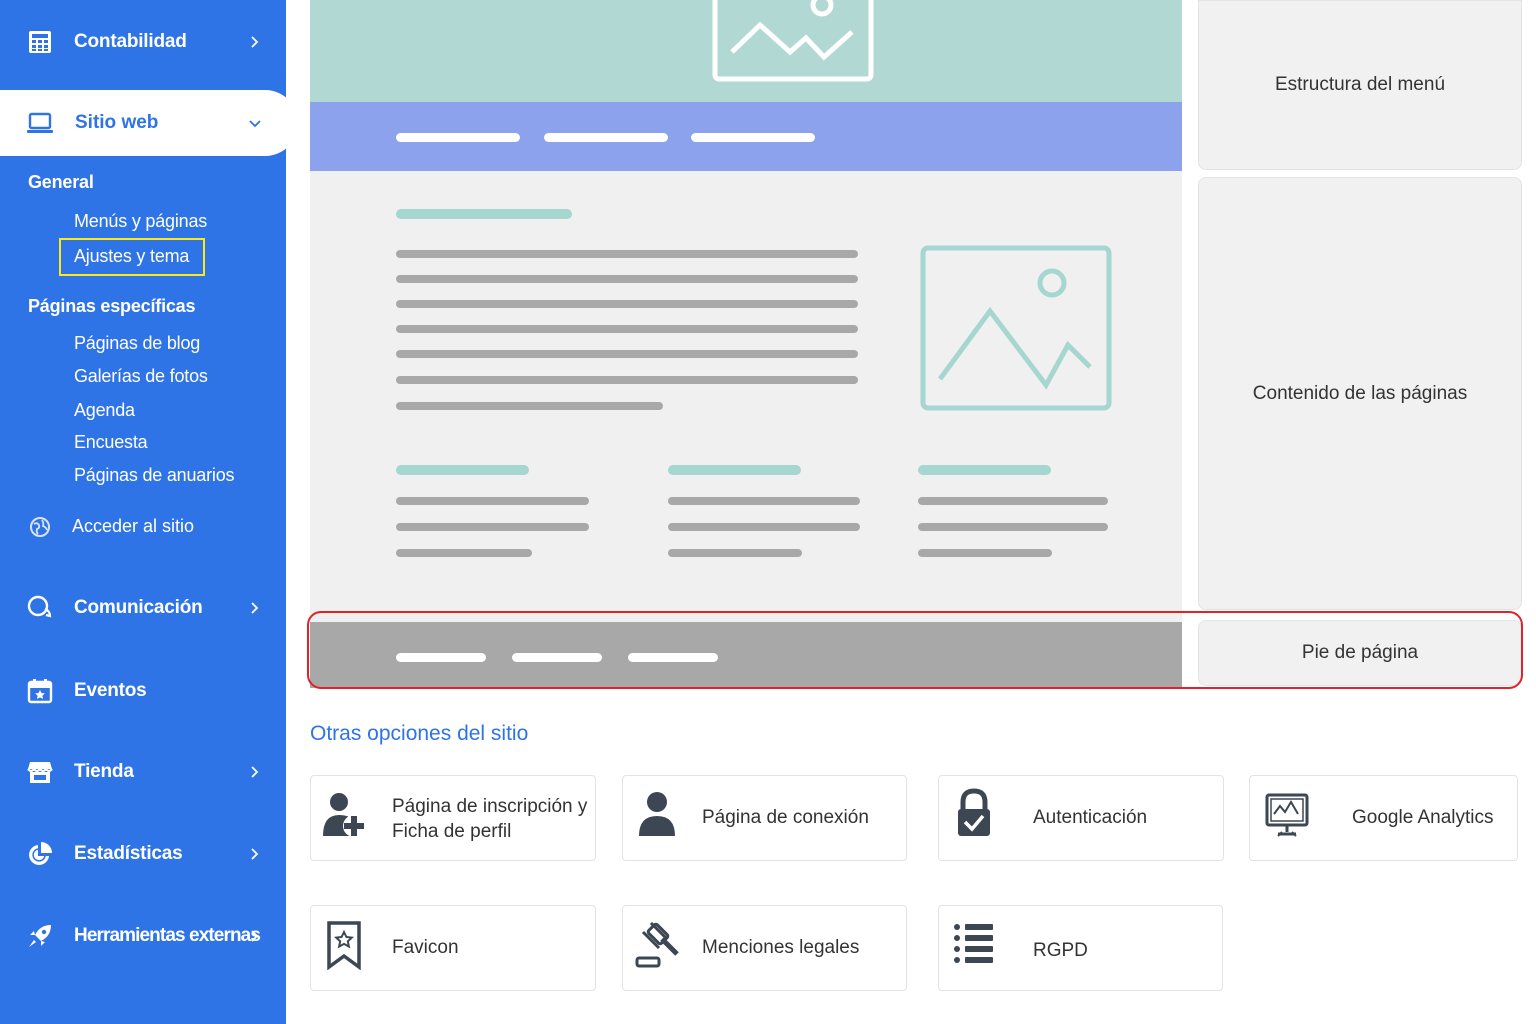 The height and width of the screenshot is (1024, 1536). Describe the element at coordinates (425, 947) in the screenshot. I see `card-label: Favicon` at that location.